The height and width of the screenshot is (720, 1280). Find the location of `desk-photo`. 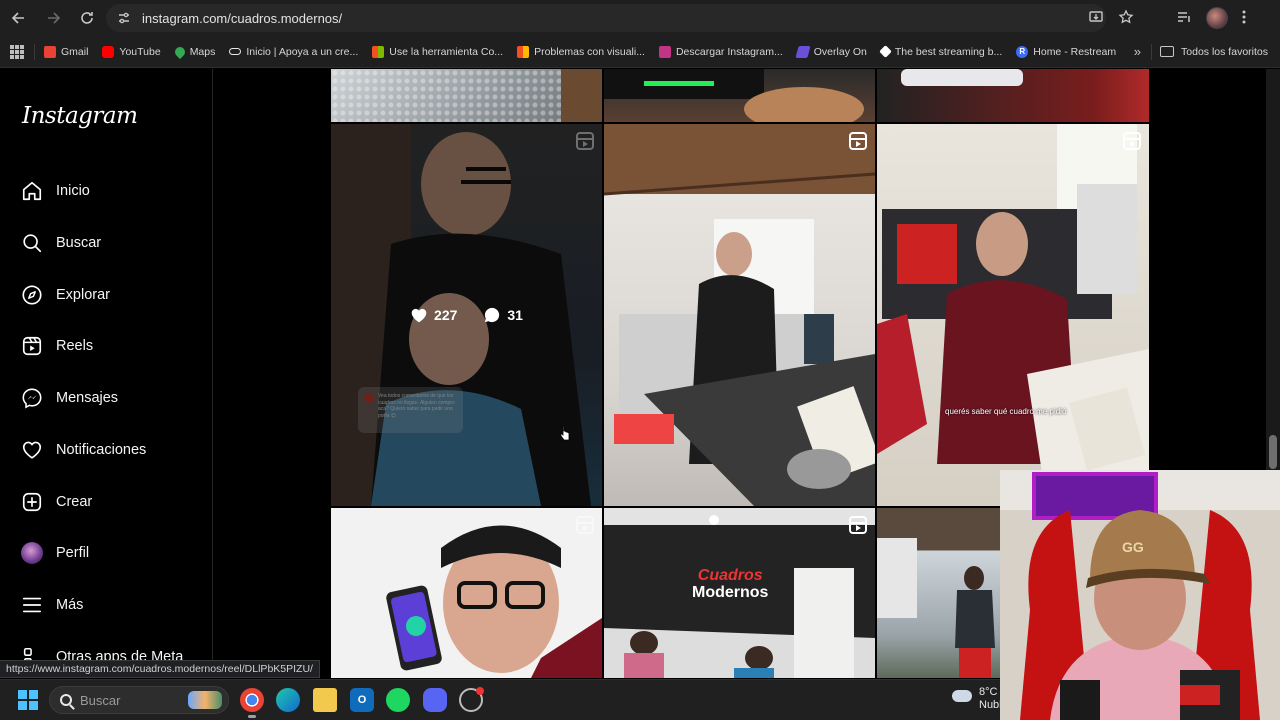

desk-photo is located at coordinates (734, 95).